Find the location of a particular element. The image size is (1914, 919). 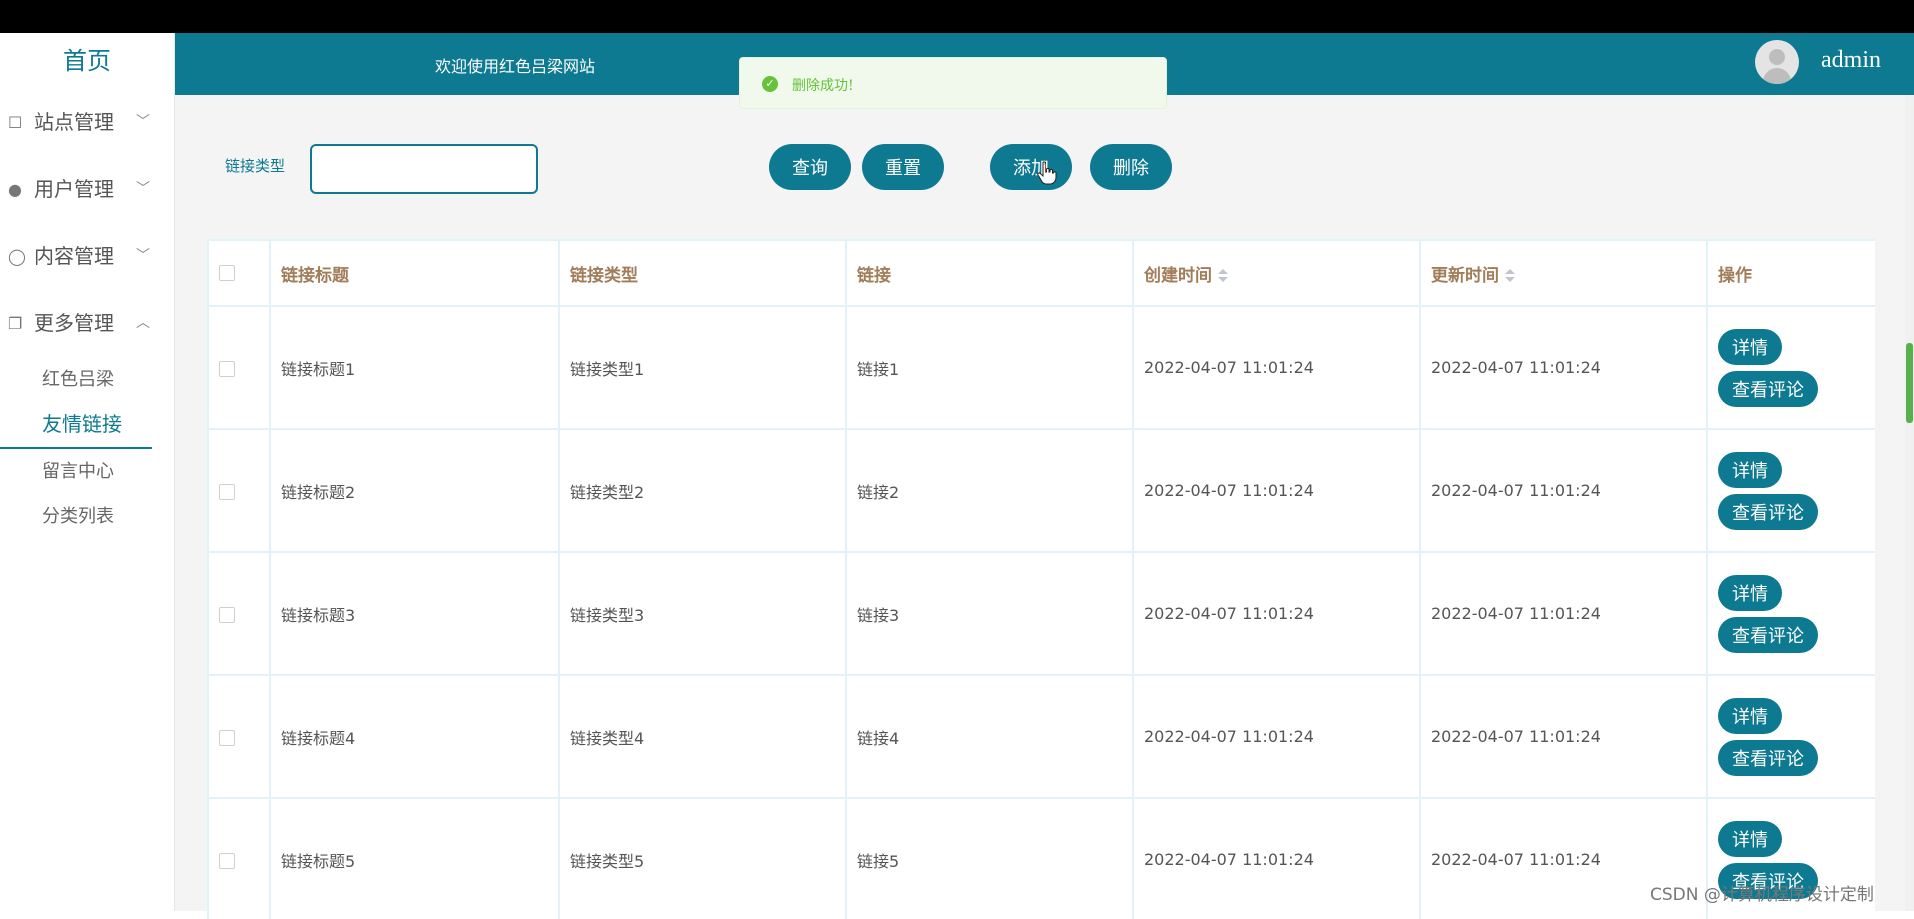

cell-type: 链接类型2 is located at coordinates (702, 490).